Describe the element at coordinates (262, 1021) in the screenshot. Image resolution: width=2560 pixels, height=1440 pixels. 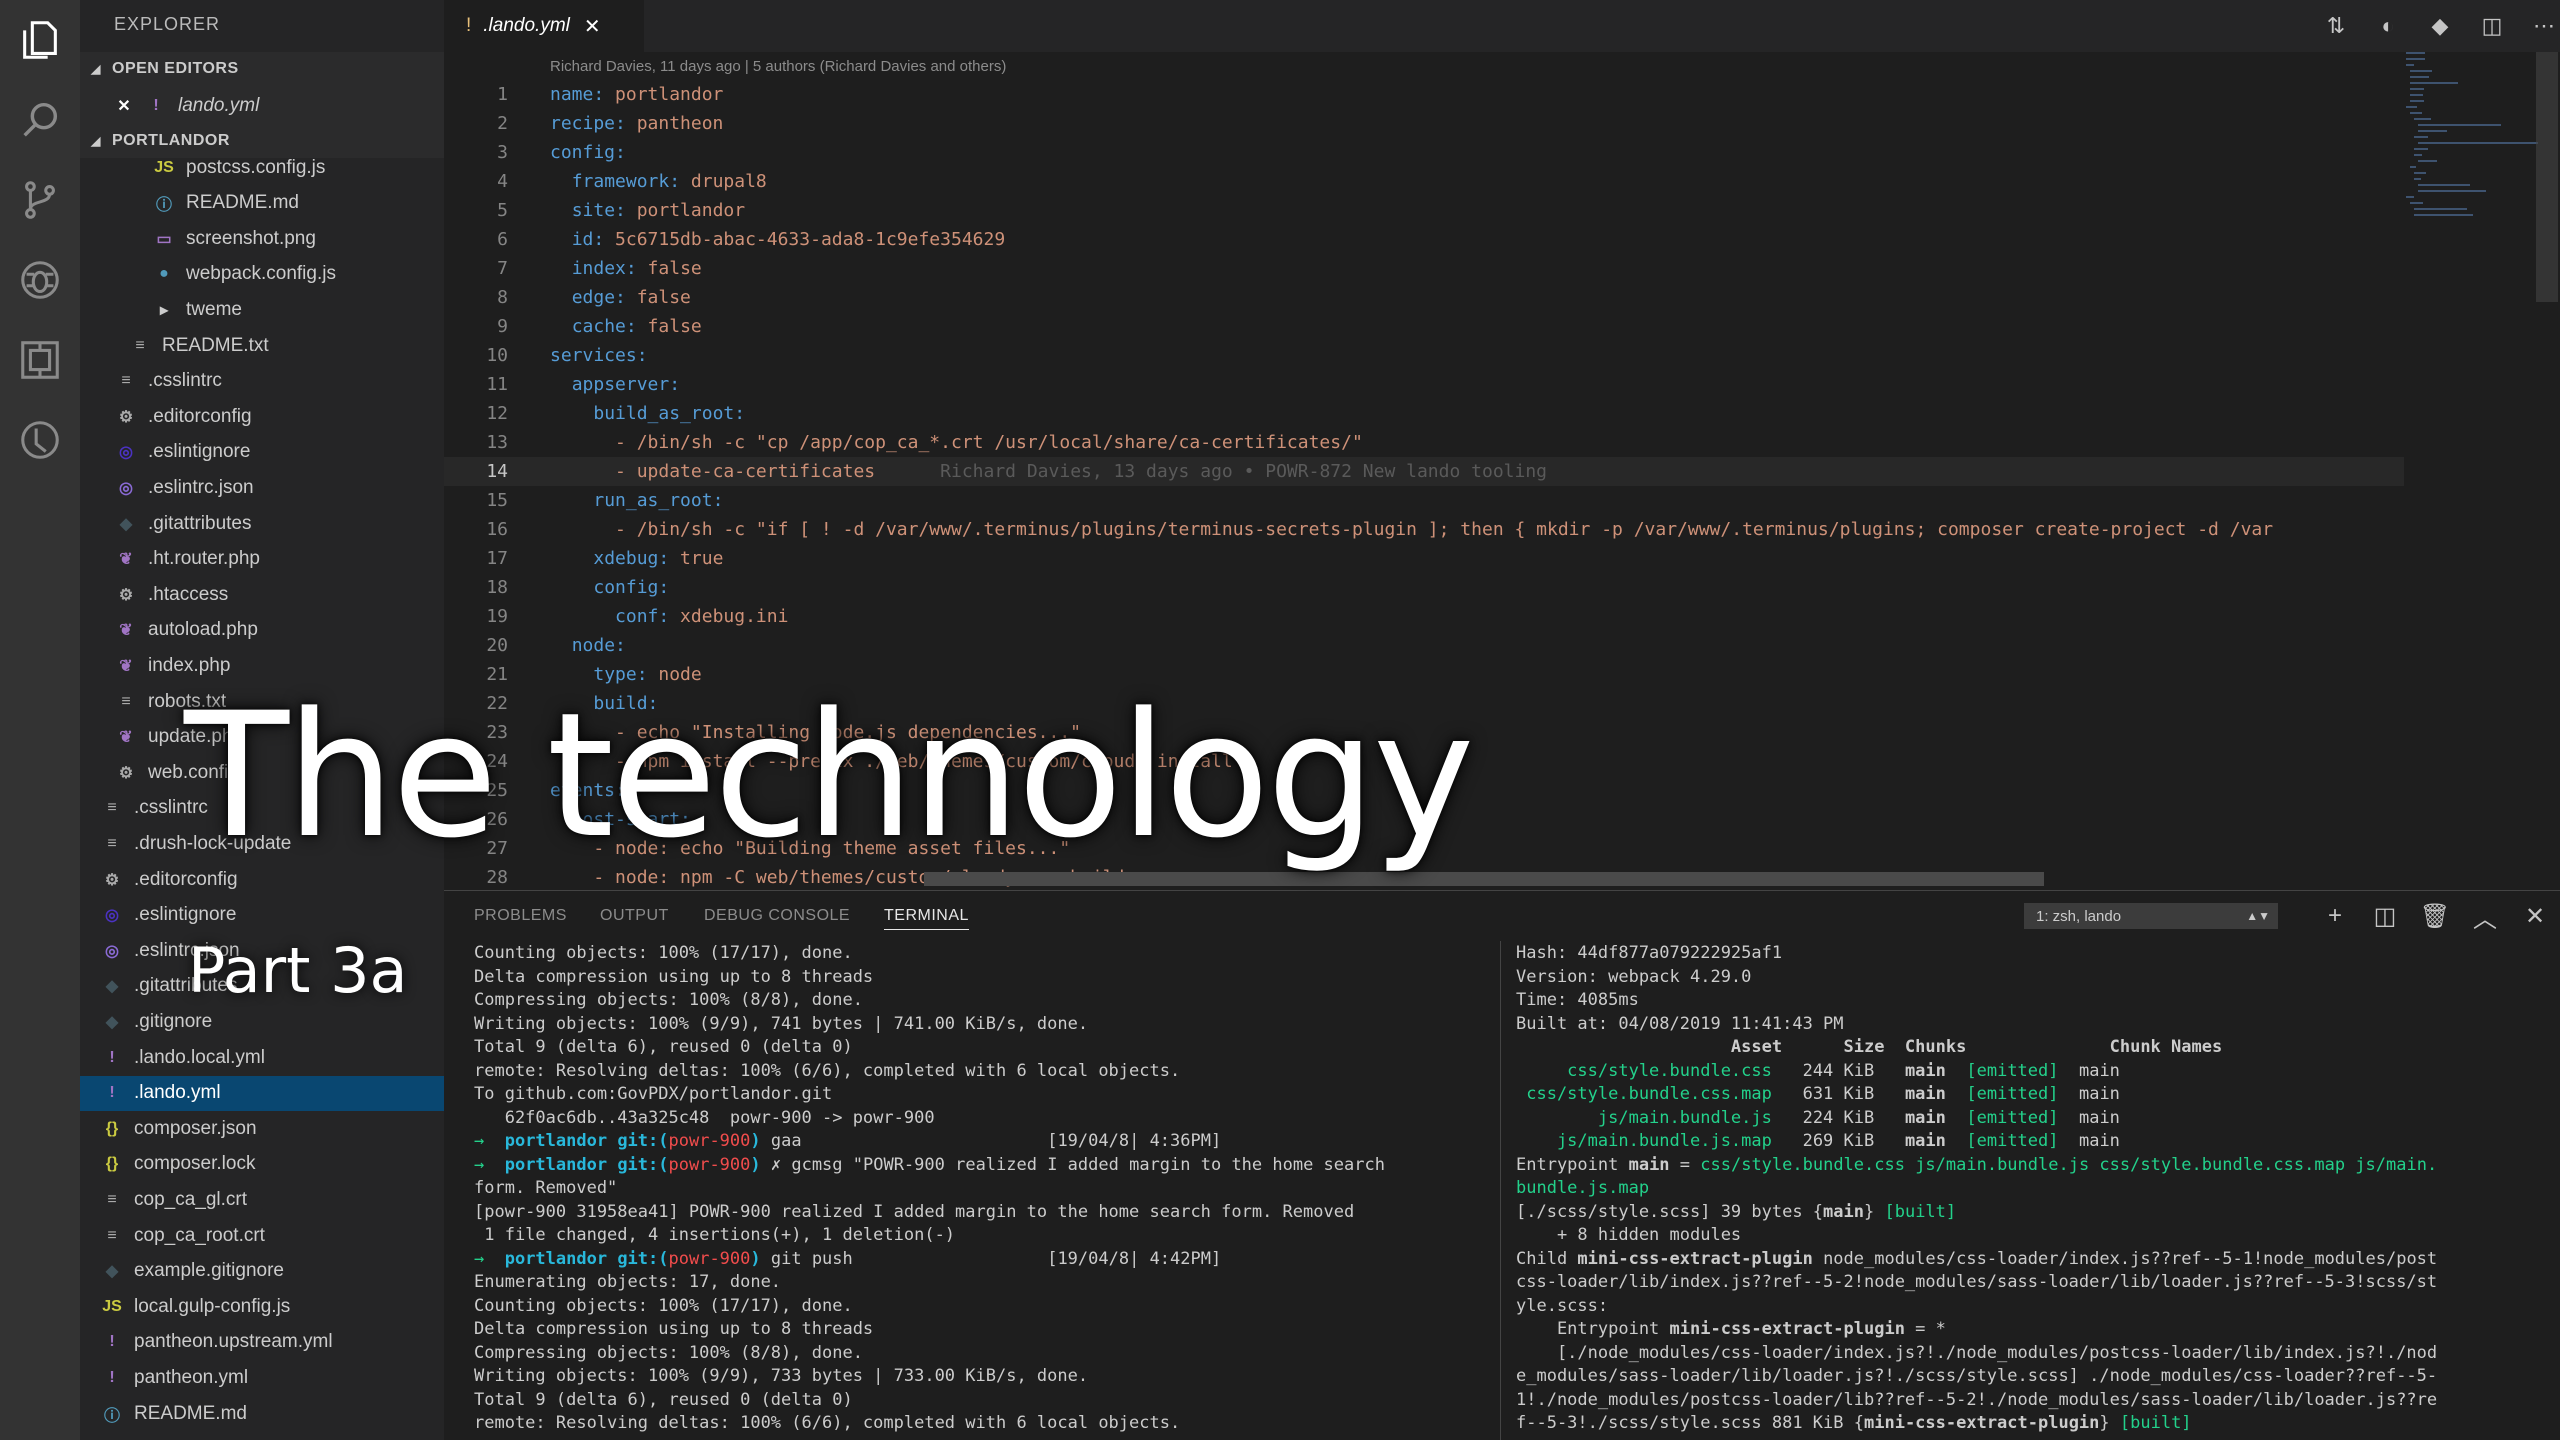
I see `tree-item: ◆ .gitignore` at that location.